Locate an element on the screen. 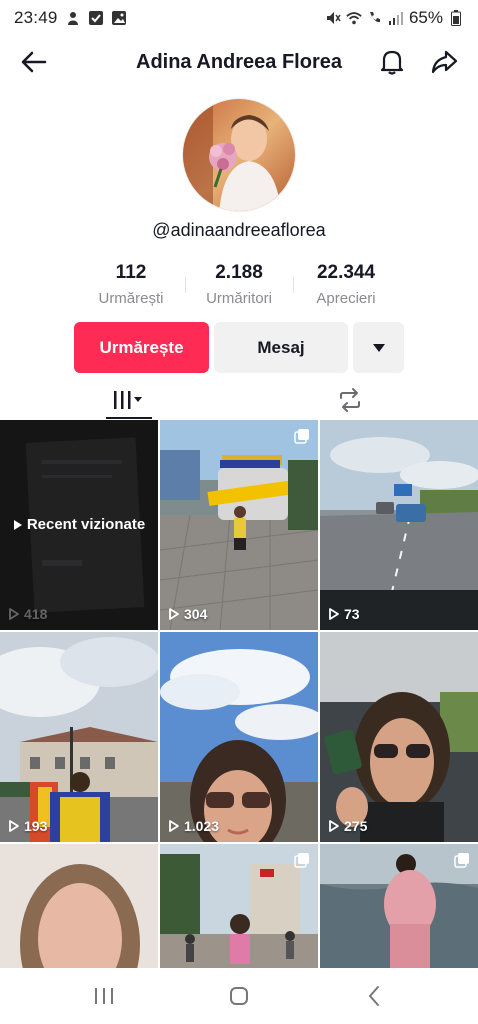 Image resolution: width=478 pixels, height=1024 pixels. system-nav-bar is located at coordinates (239, 996).